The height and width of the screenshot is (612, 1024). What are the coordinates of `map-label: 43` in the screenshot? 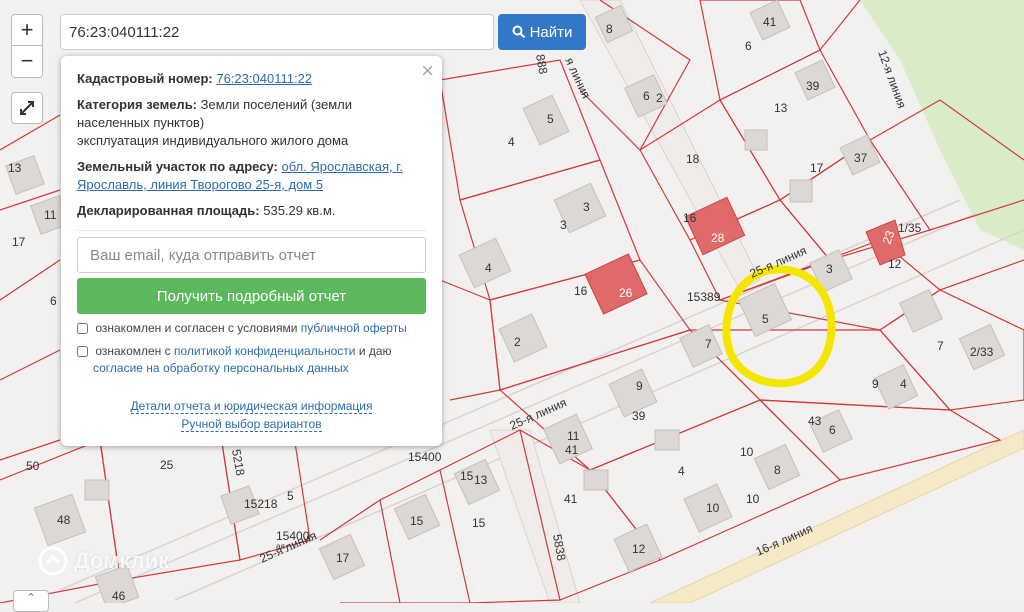 It's located at (815, 421).